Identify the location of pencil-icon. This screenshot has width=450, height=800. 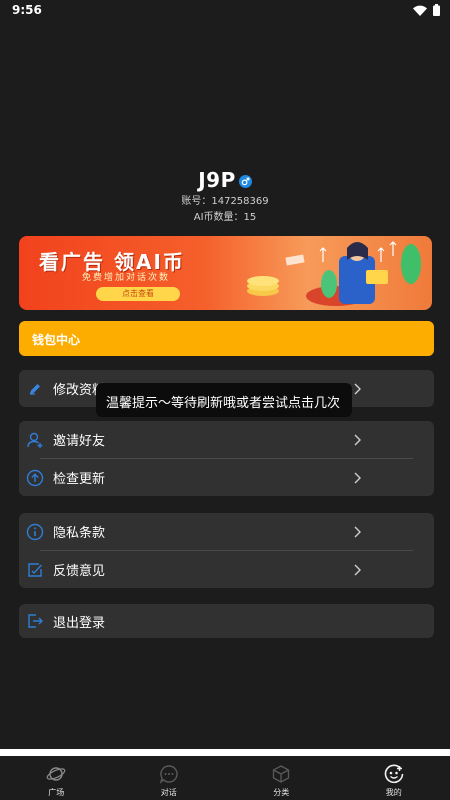
(35, 389).